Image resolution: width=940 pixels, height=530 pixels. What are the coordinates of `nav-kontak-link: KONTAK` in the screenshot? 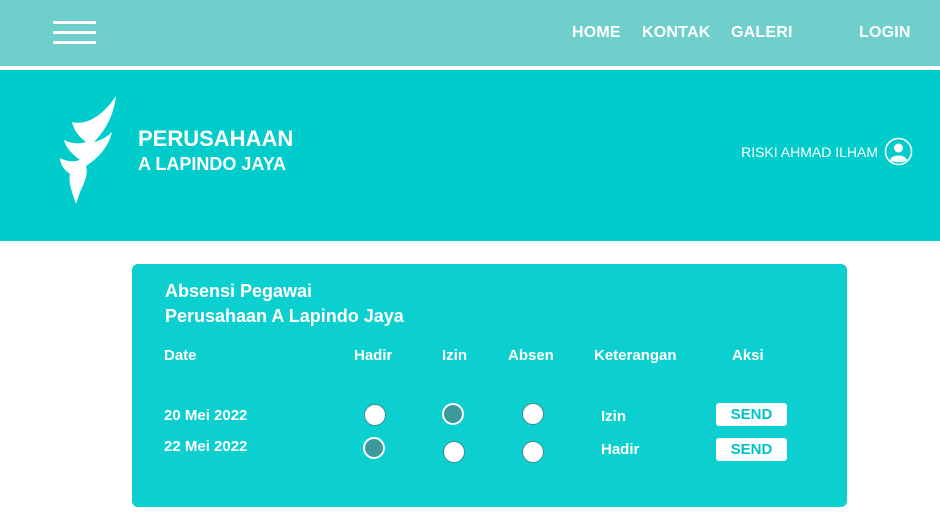 It's located at (676, 33).